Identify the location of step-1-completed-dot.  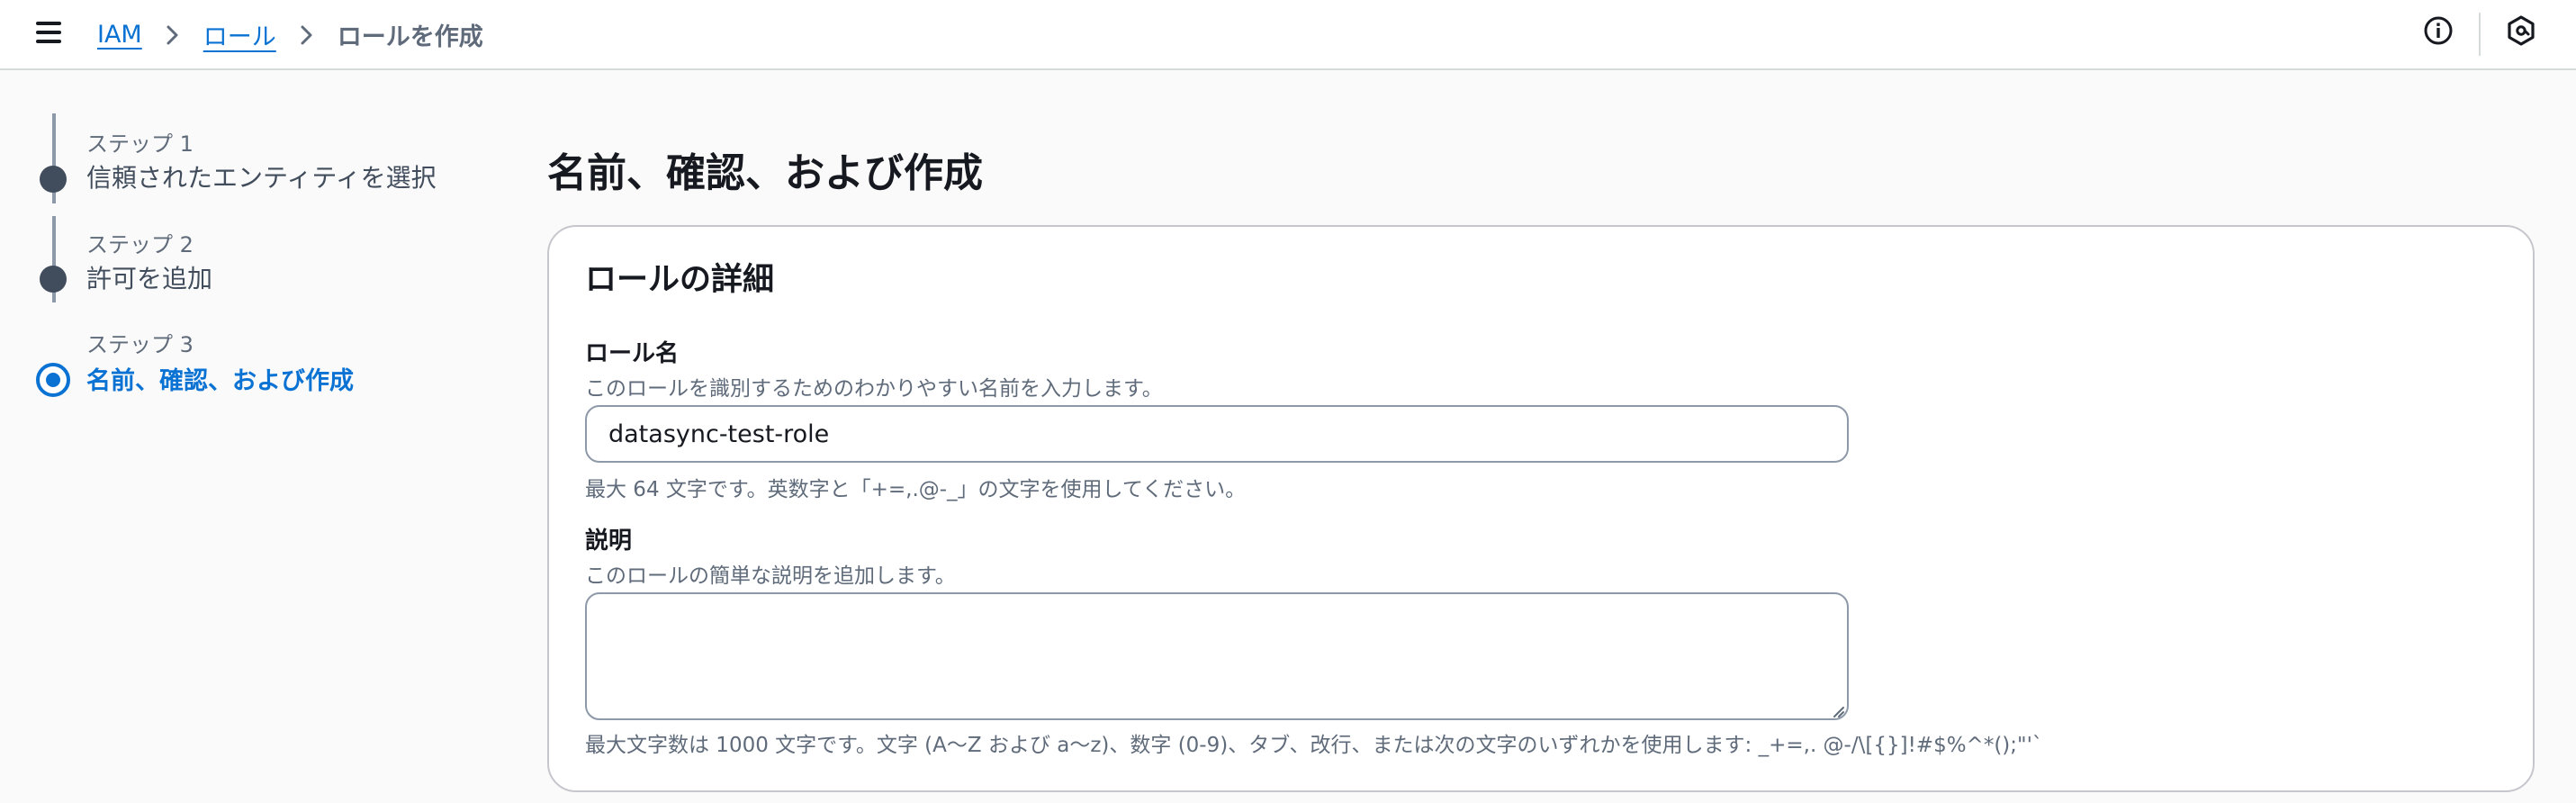
(53, 179).